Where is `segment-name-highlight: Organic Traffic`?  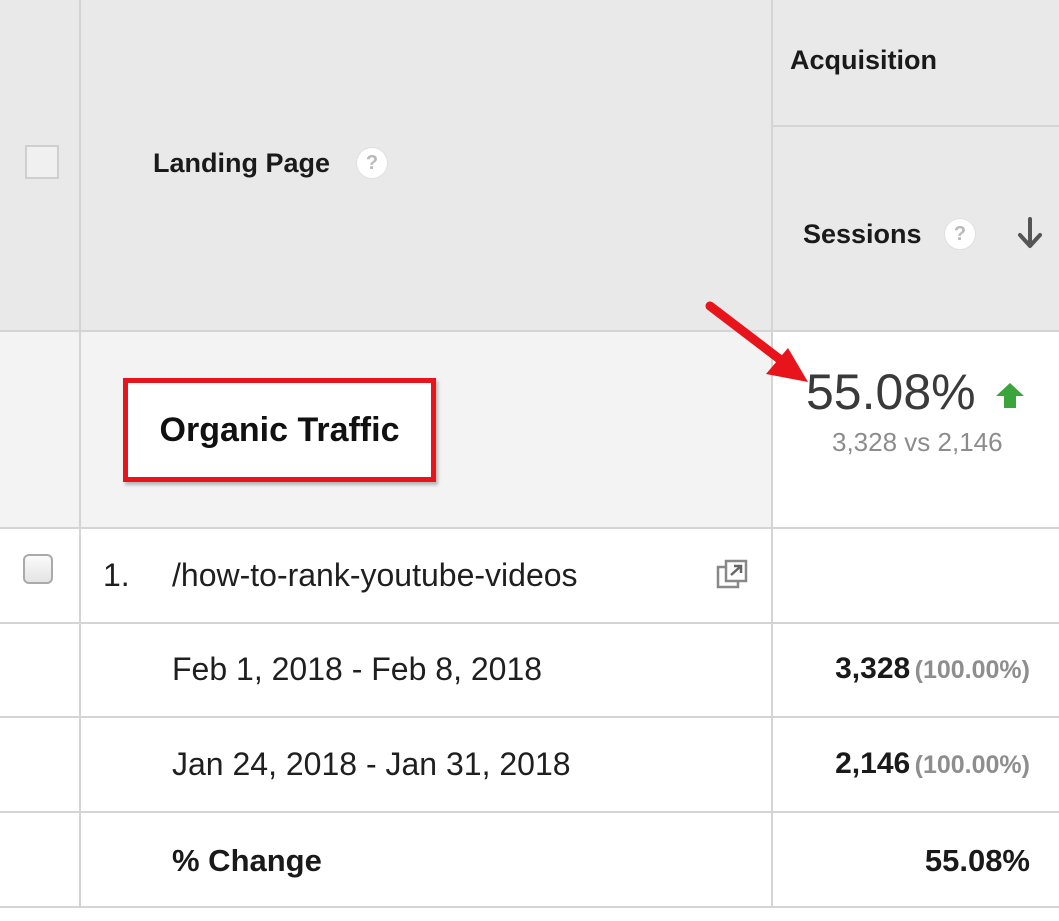
segment-name-highlight: Organic Traffic is located at coordinates (279, 430).